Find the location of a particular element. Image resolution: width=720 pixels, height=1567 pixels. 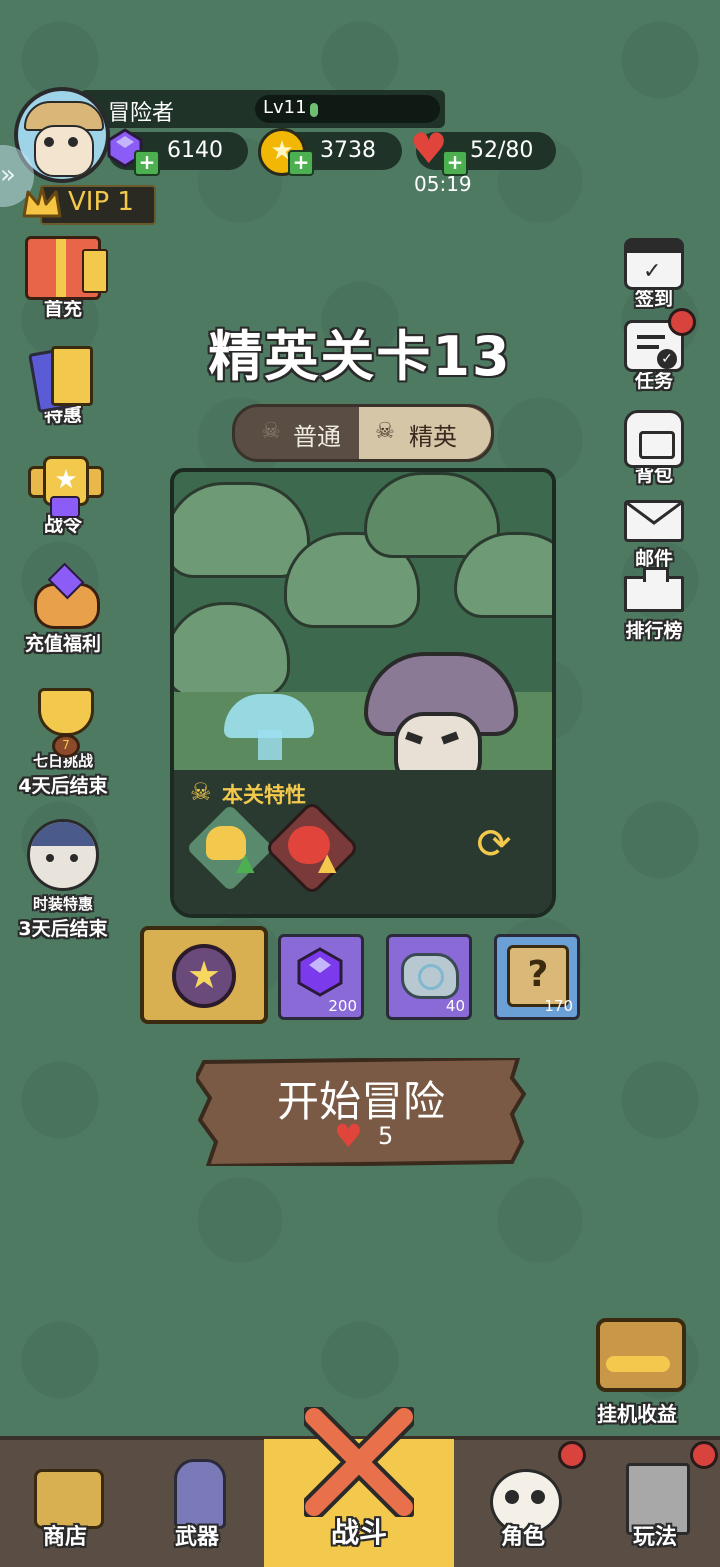

idle-rewards-button: 挂机收益 is located at coordinates (637, 1369).